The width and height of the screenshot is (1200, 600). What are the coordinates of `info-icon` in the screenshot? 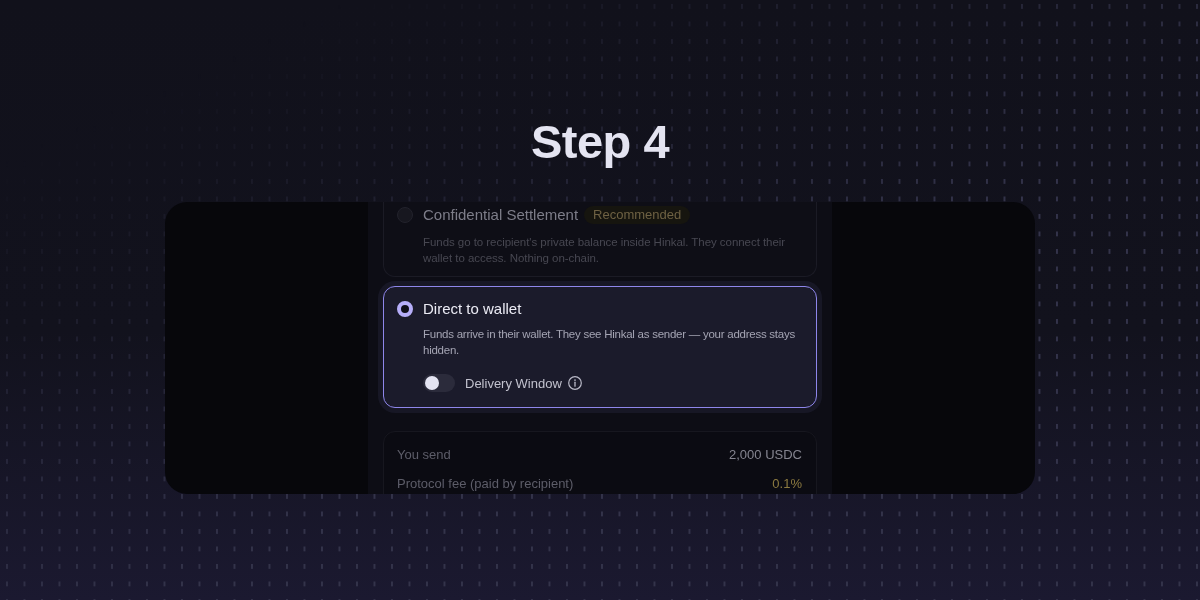 It's located at (574, 383).